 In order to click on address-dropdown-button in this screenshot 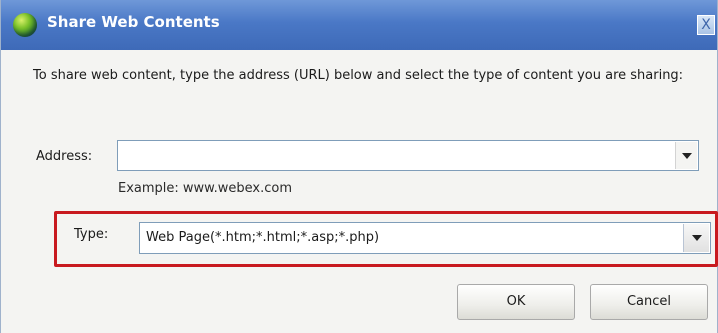, I will do `click(686, 155)`.